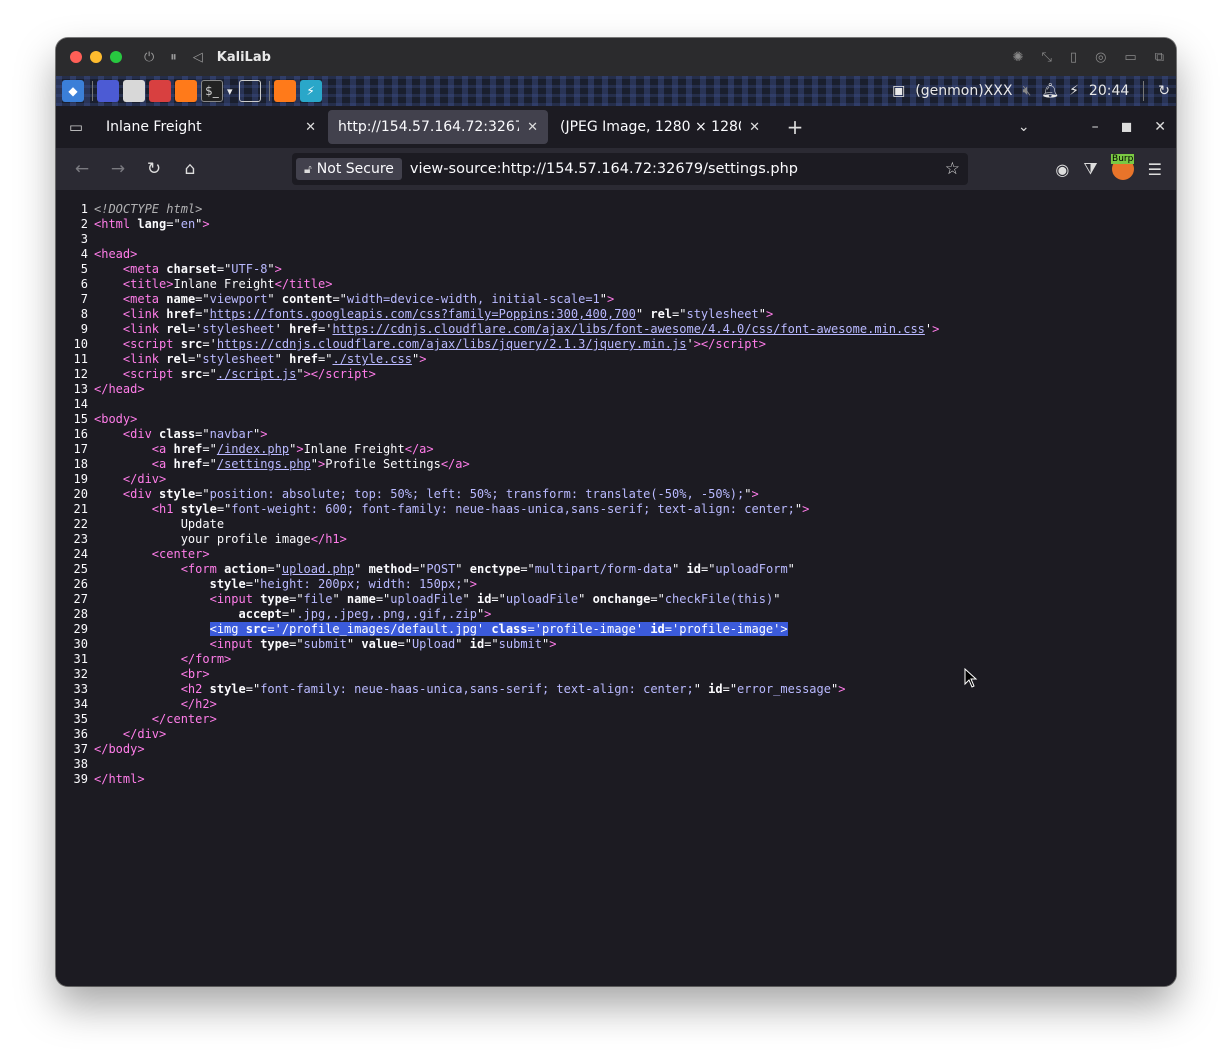 The image size is (1232, 1061). I want to click on line-number: 23, so click(80, 539).